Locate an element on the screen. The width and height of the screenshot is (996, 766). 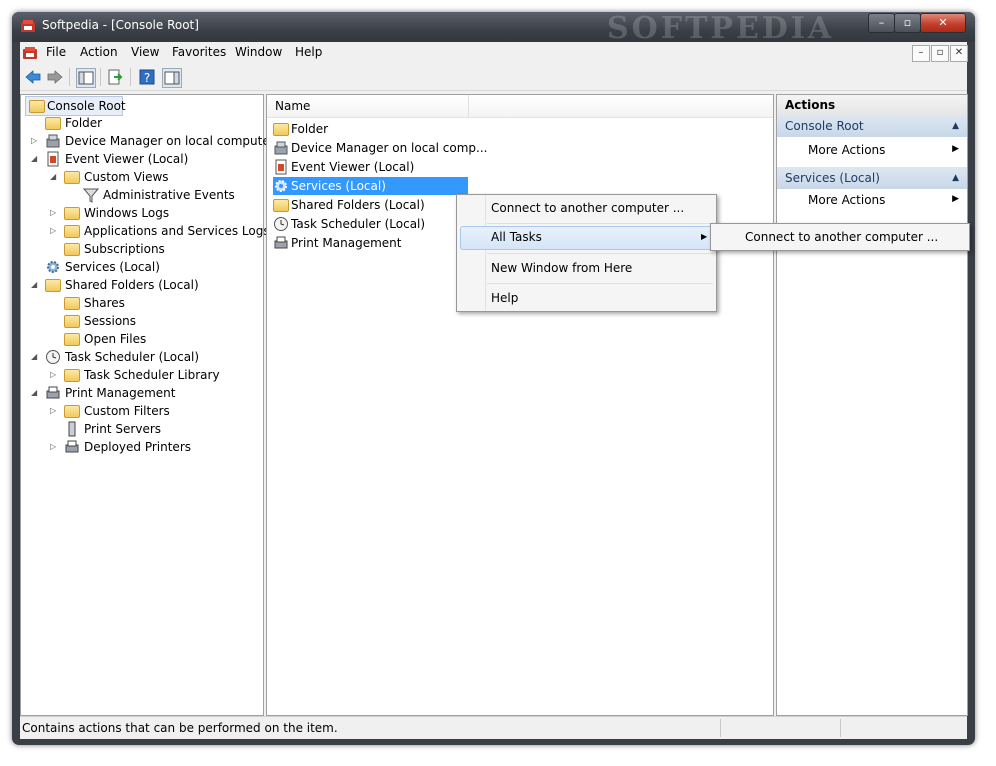
list-item-services: Services (Local) is located at coordinates (370, 186).